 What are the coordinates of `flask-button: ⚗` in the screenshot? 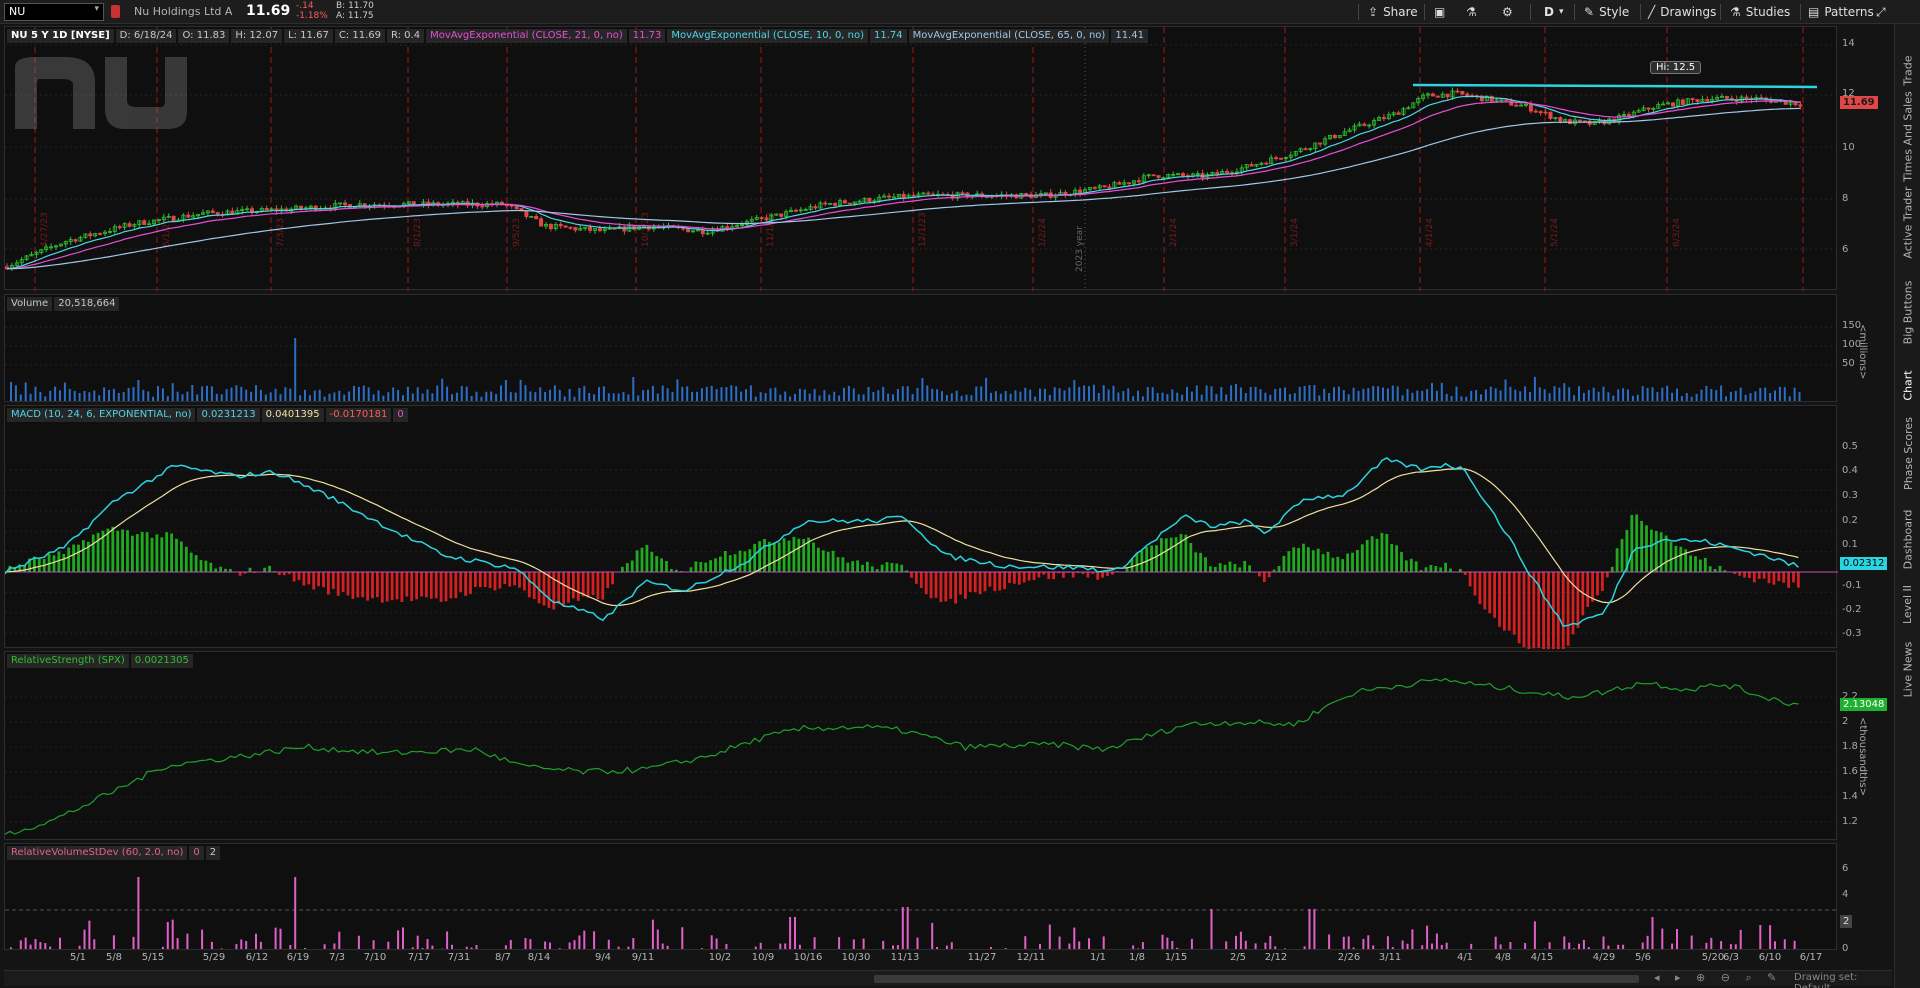 It's located at (1471, 12).